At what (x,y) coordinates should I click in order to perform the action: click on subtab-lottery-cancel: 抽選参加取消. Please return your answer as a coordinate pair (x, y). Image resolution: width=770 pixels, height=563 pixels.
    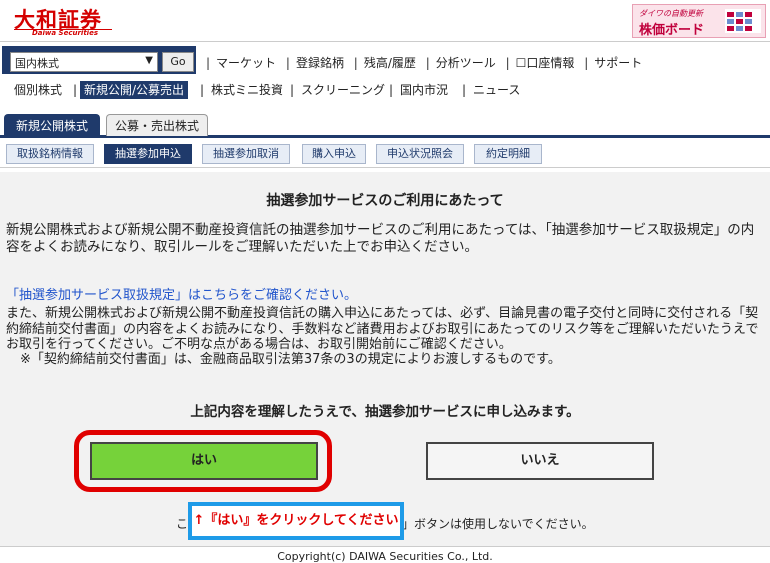
    Looking at the image, I should click on (246, 154).